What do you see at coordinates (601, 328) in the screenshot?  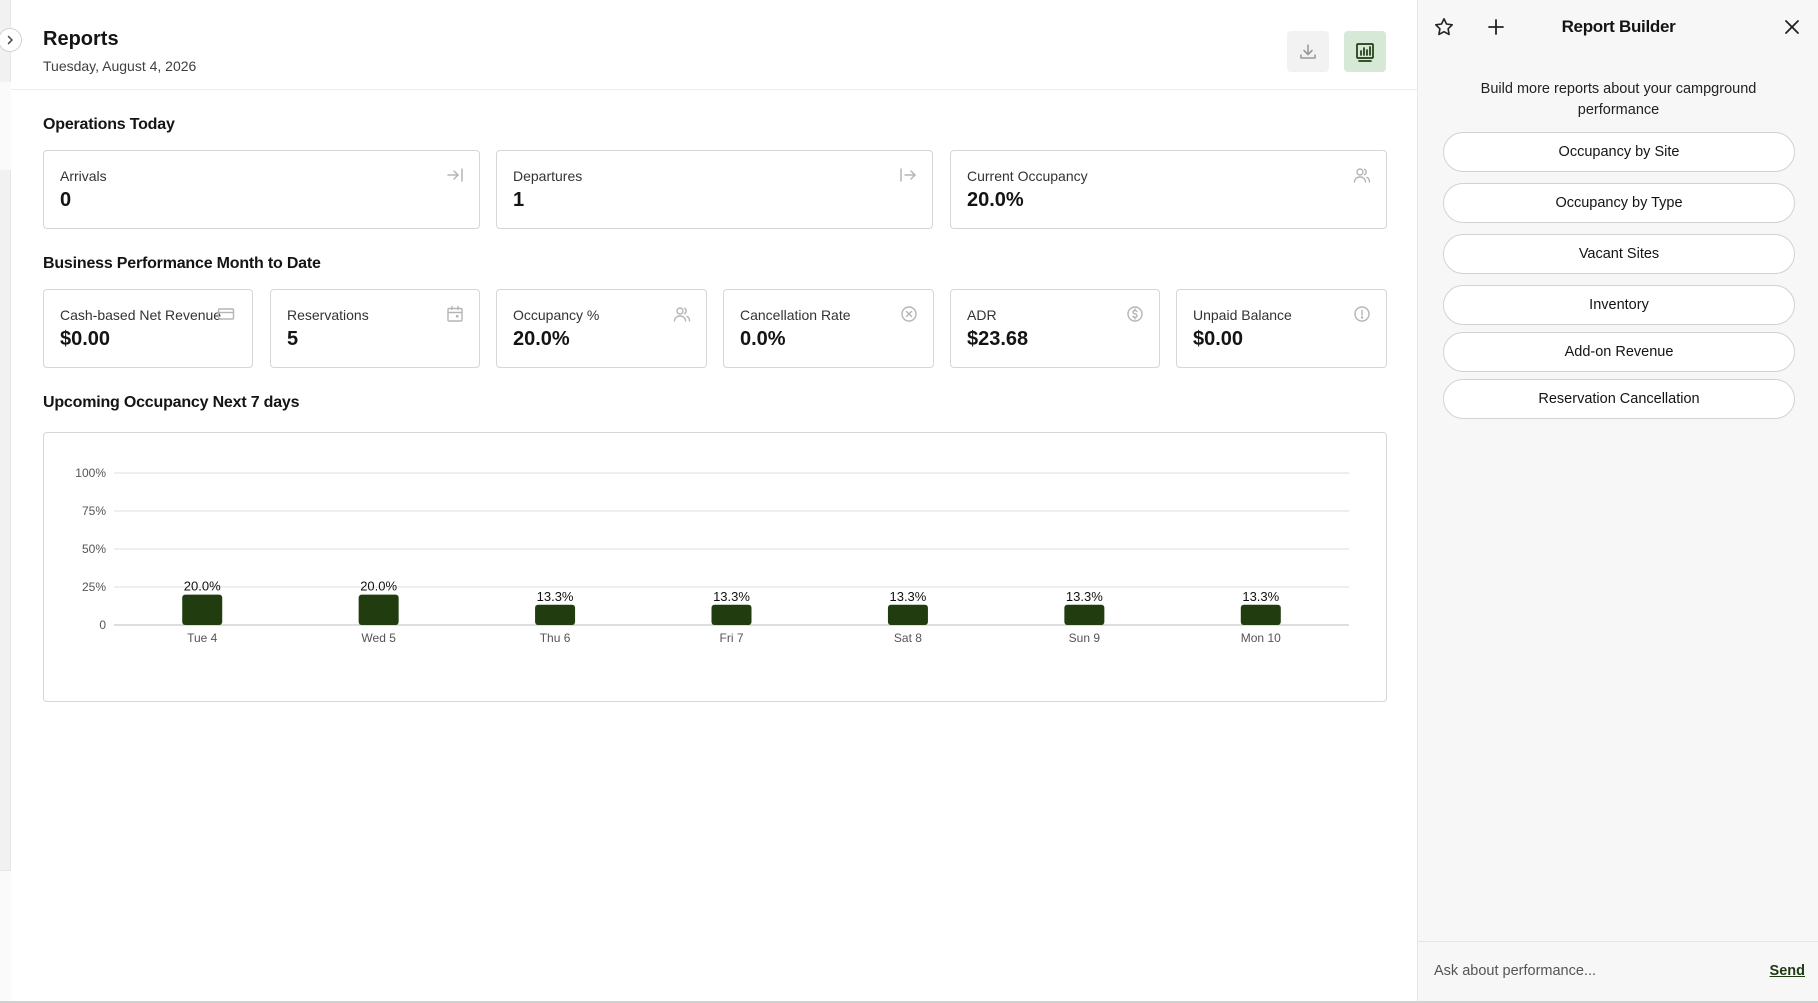 I see `occupancy-percent-card: Occupancy % 20.0%` at bounding box center [601, 328].